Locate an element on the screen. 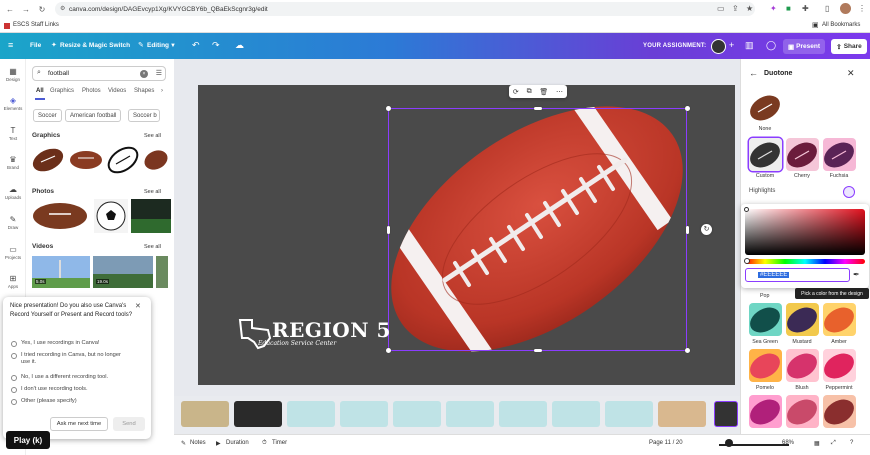 The image size is (870, 455). share-page-icon: ⇪ is located at coordinates (735, 8).